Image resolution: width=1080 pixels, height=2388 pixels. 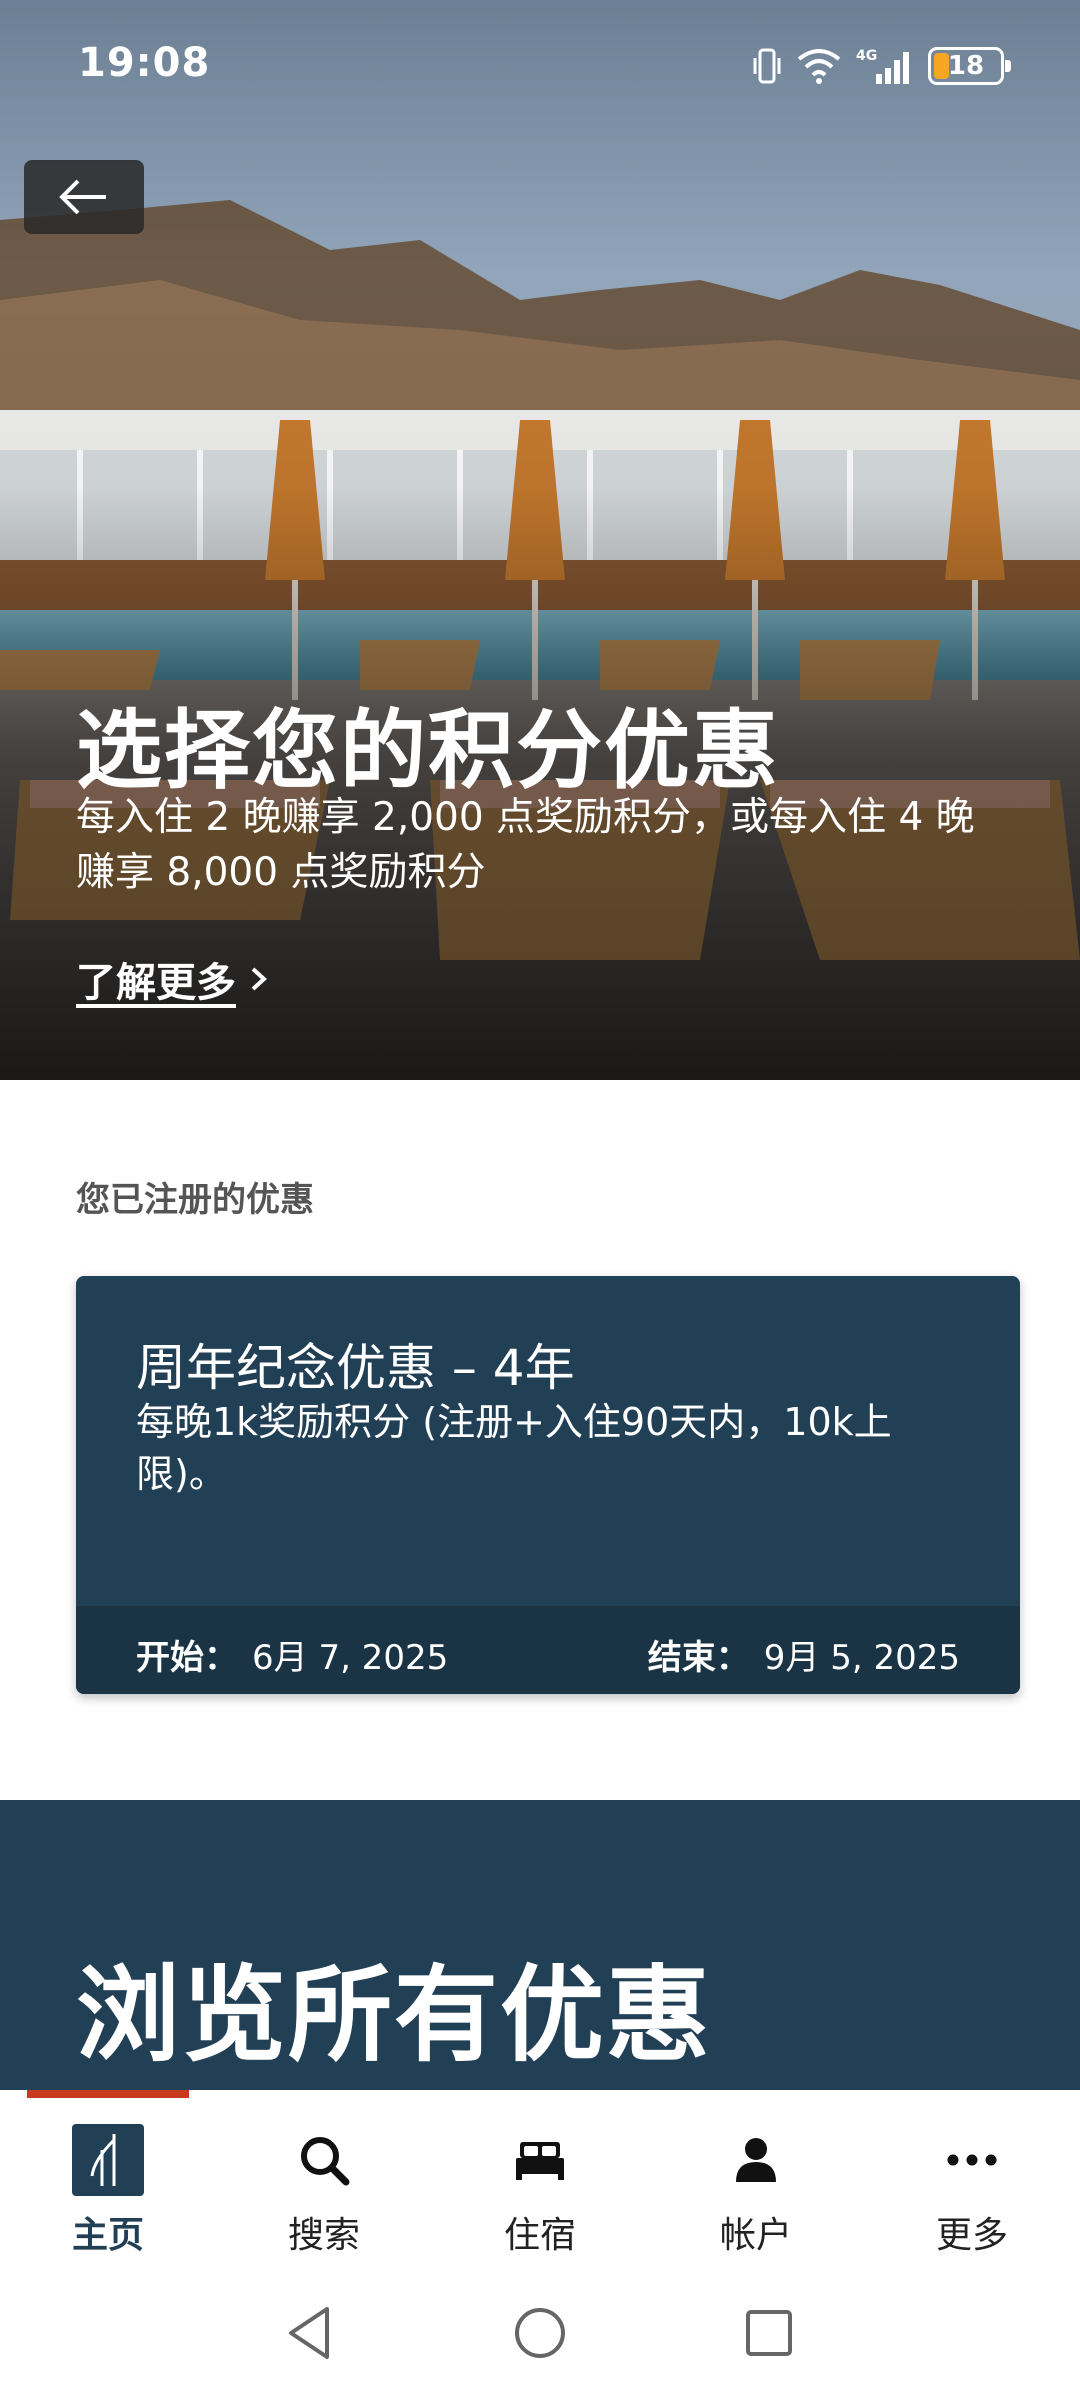 I want to click on search-icon, so click(x=324, y=2160).